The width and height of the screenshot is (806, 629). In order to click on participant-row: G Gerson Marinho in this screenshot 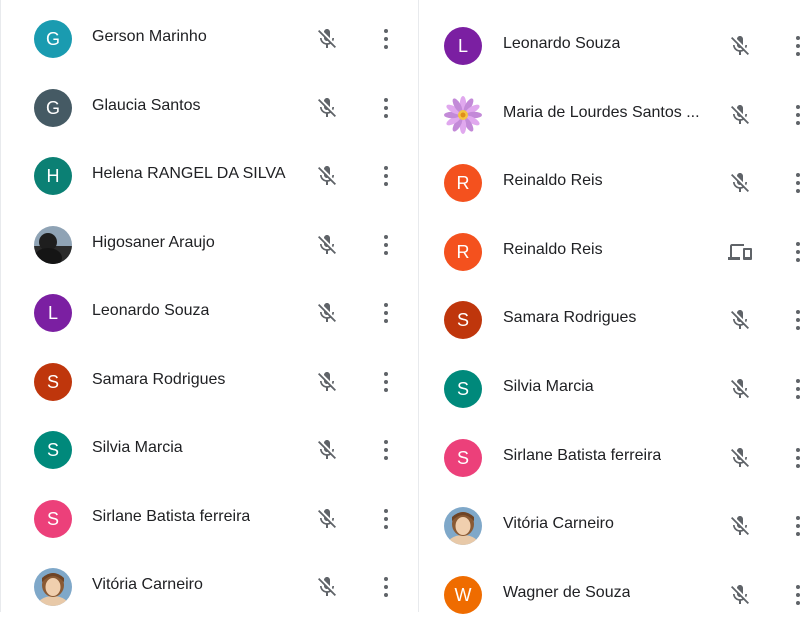, I will do `click(207, 39)`.